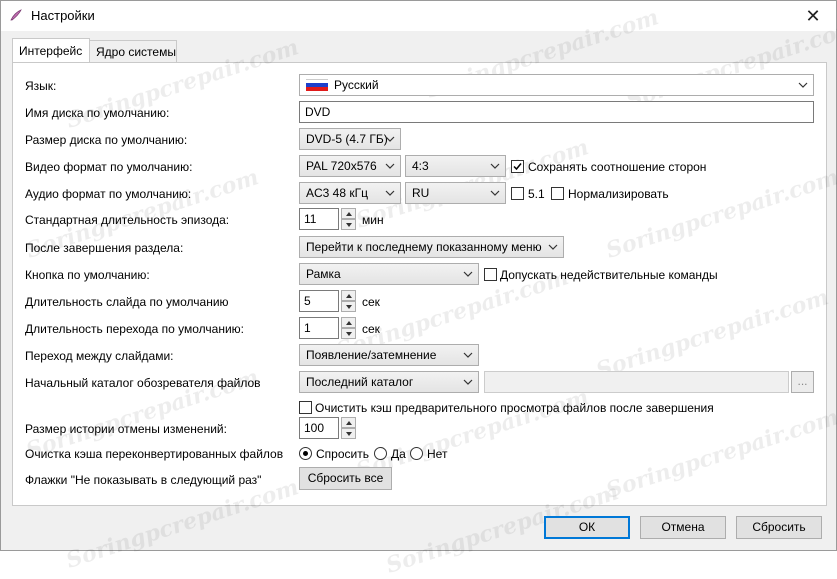 The image size is (837, 579). I want to click on reset-all-button: Сбросить все, so click(345, 478).